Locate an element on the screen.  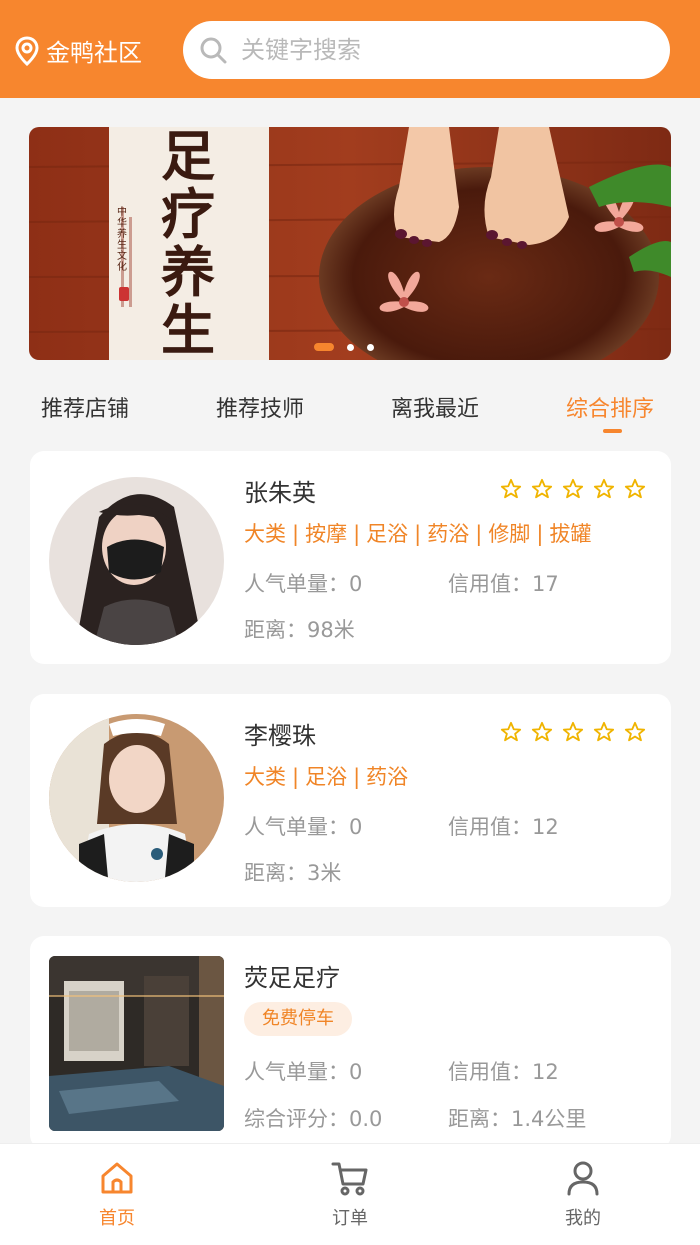
service-tag: 拔罐 is located at coordinates (570, 534).